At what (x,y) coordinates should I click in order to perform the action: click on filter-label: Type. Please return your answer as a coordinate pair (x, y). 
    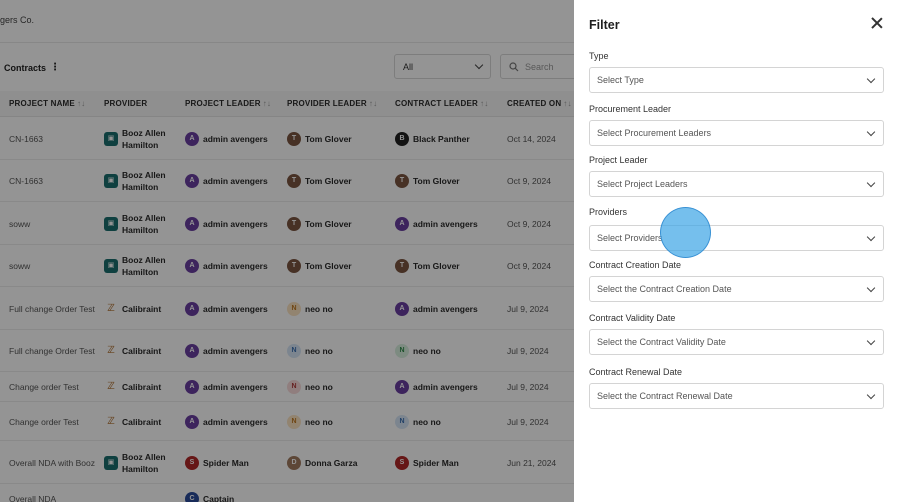
    Looking at the image, I should click on (599, 56).